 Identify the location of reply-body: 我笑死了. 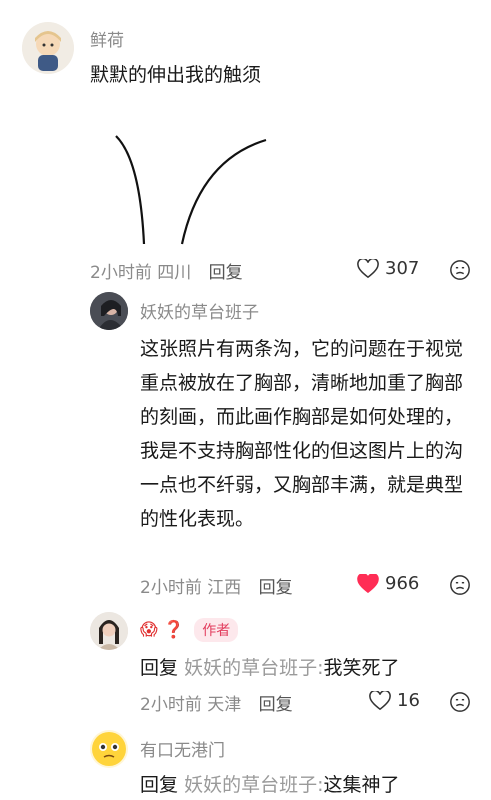
(361, 668).